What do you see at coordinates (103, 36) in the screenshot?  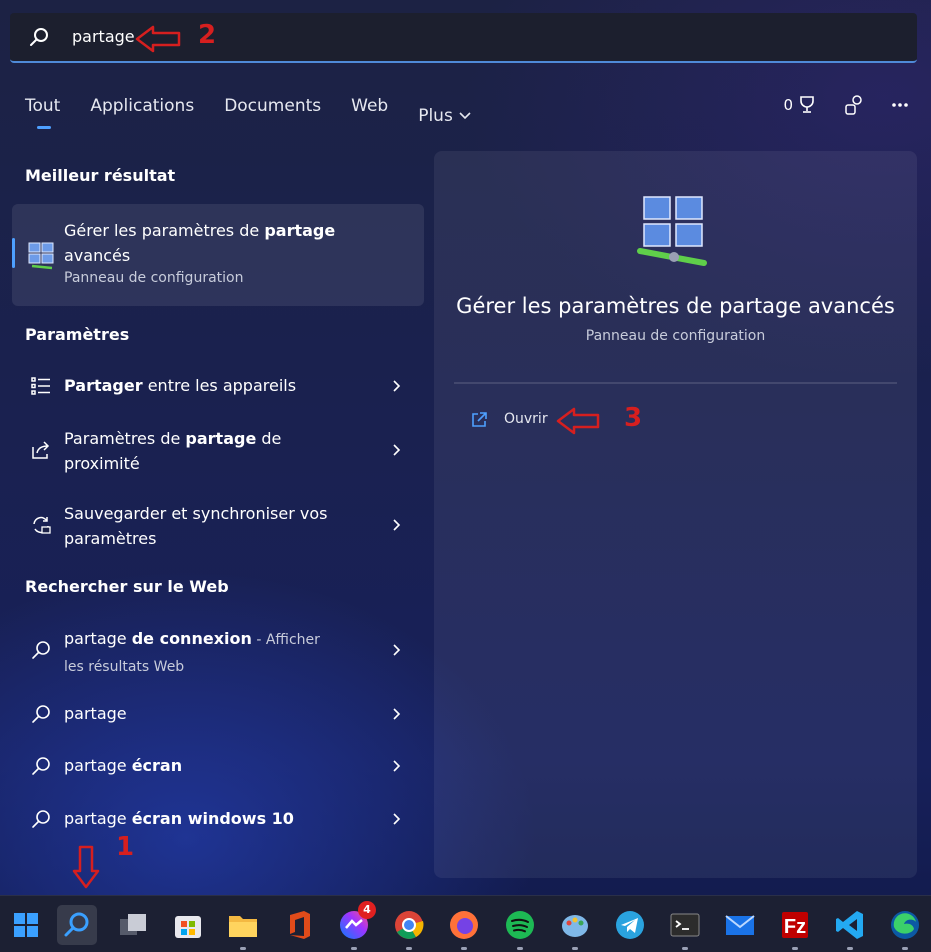 I see `search-input: partage` at bounding box center [103, 36].